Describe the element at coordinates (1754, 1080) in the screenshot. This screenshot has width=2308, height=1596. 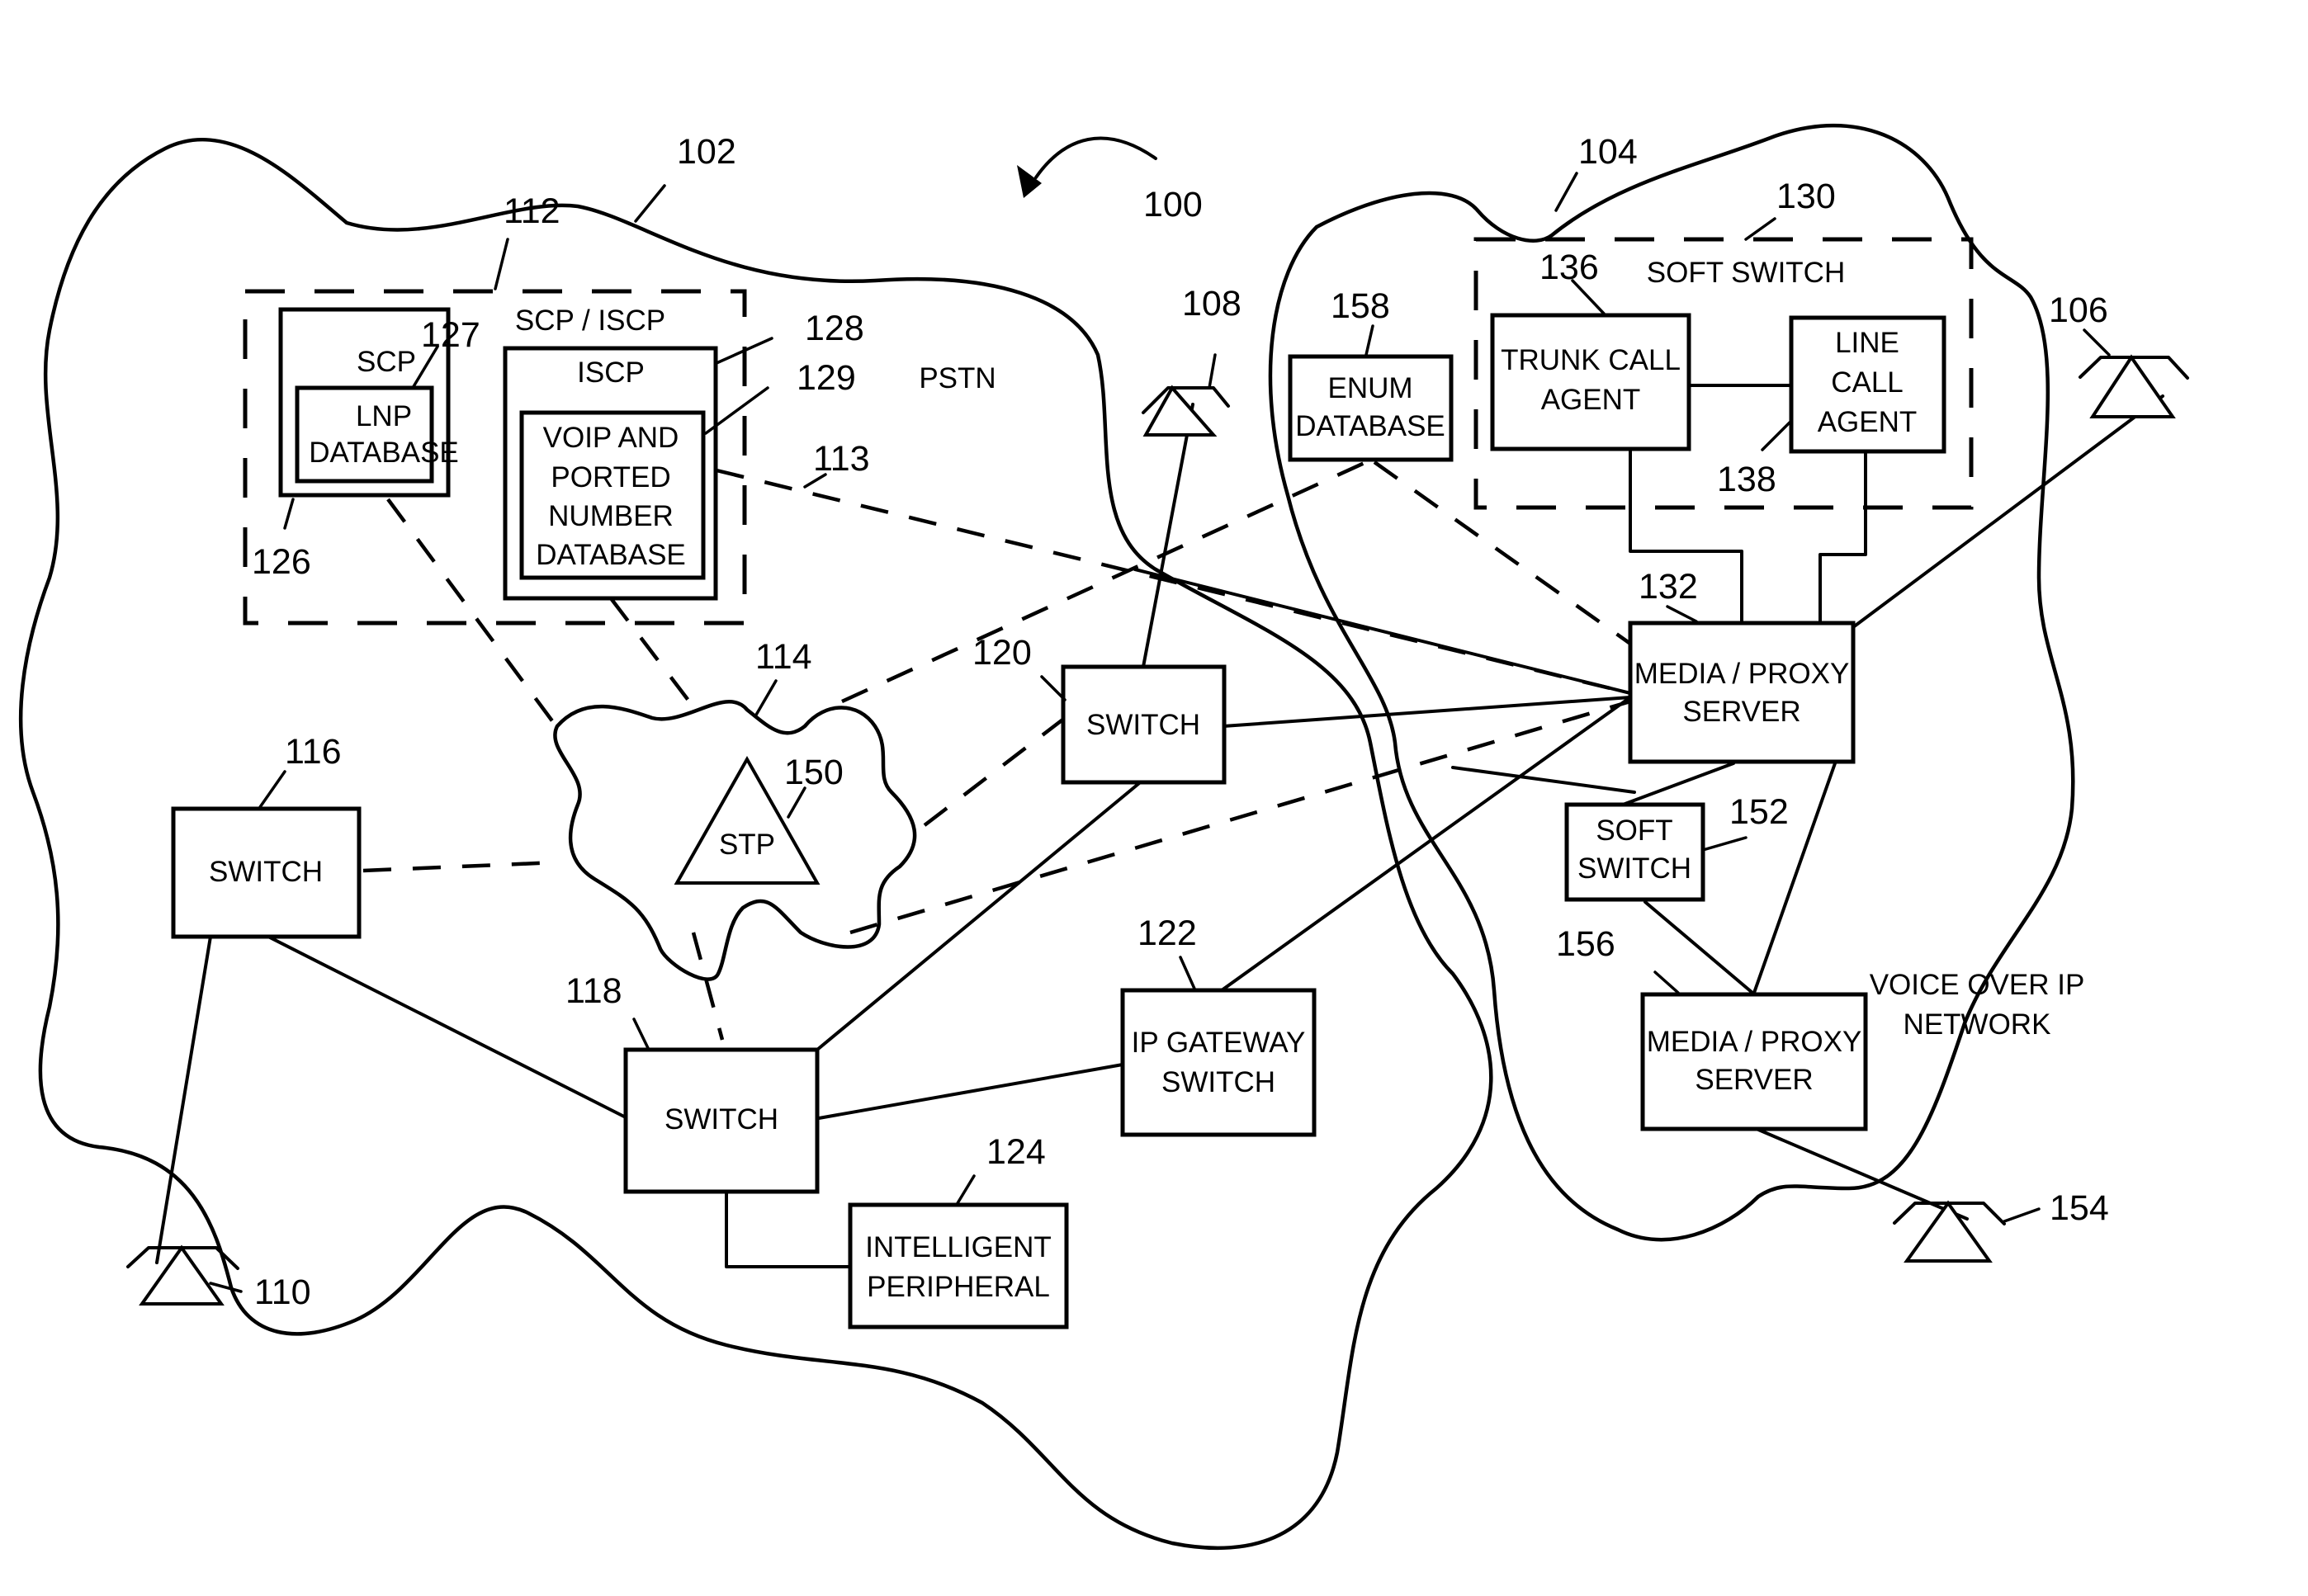
I see `media-proxy-156-line2: SERVER` at that location.